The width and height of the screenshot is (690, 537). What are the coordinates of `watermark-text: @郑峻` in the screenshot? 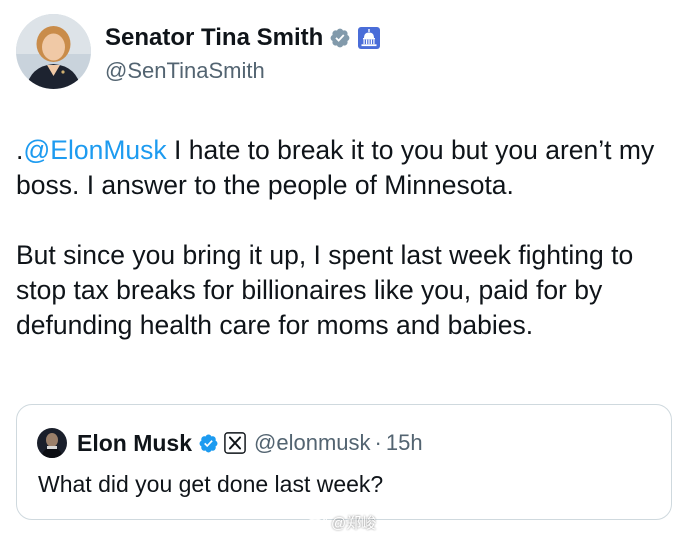 It's located at (354, 523).